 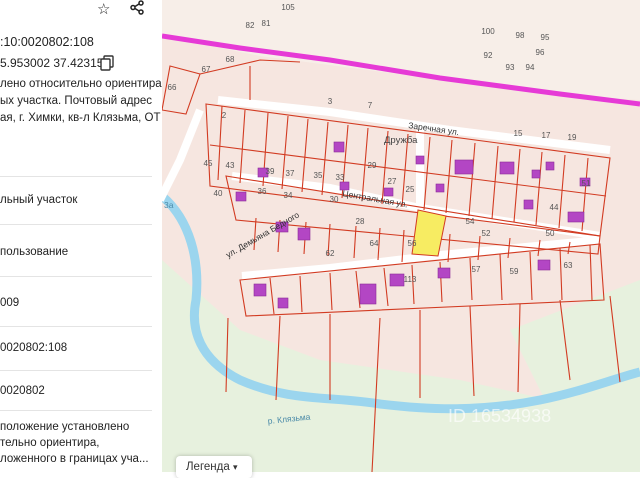 What do you see at coordinates (392, 181) in the screenshot?
I see `house-number: 27` at bounding box center [392, 181].